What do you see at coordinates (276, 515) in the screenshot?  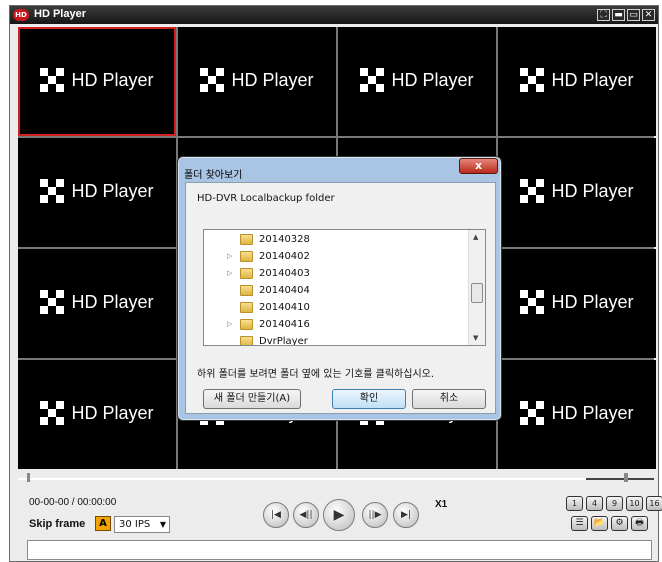 I see `skip-start-button: |◀` at bounding box center [276, 515].